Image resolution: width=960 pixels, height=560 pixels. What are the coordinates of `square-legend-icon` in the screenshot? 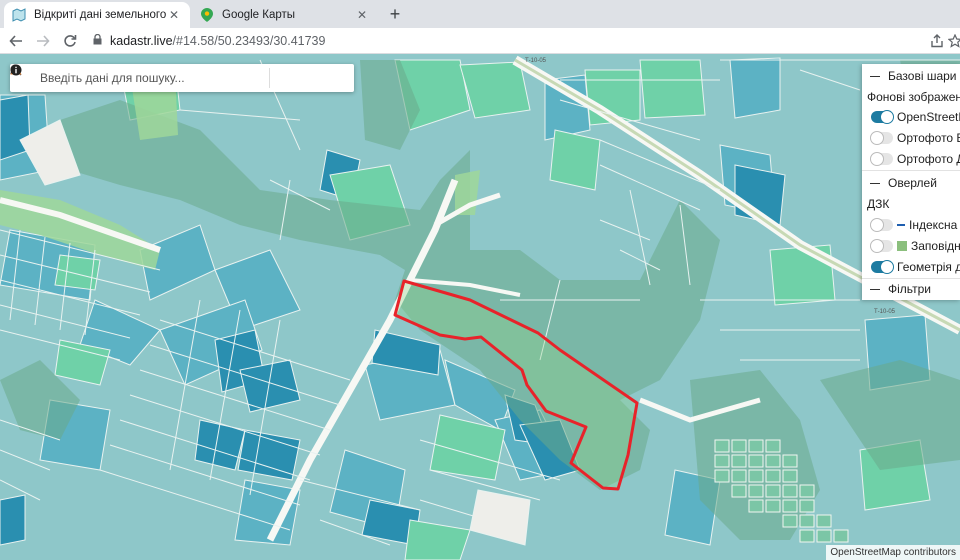 It's located at (902, 246).